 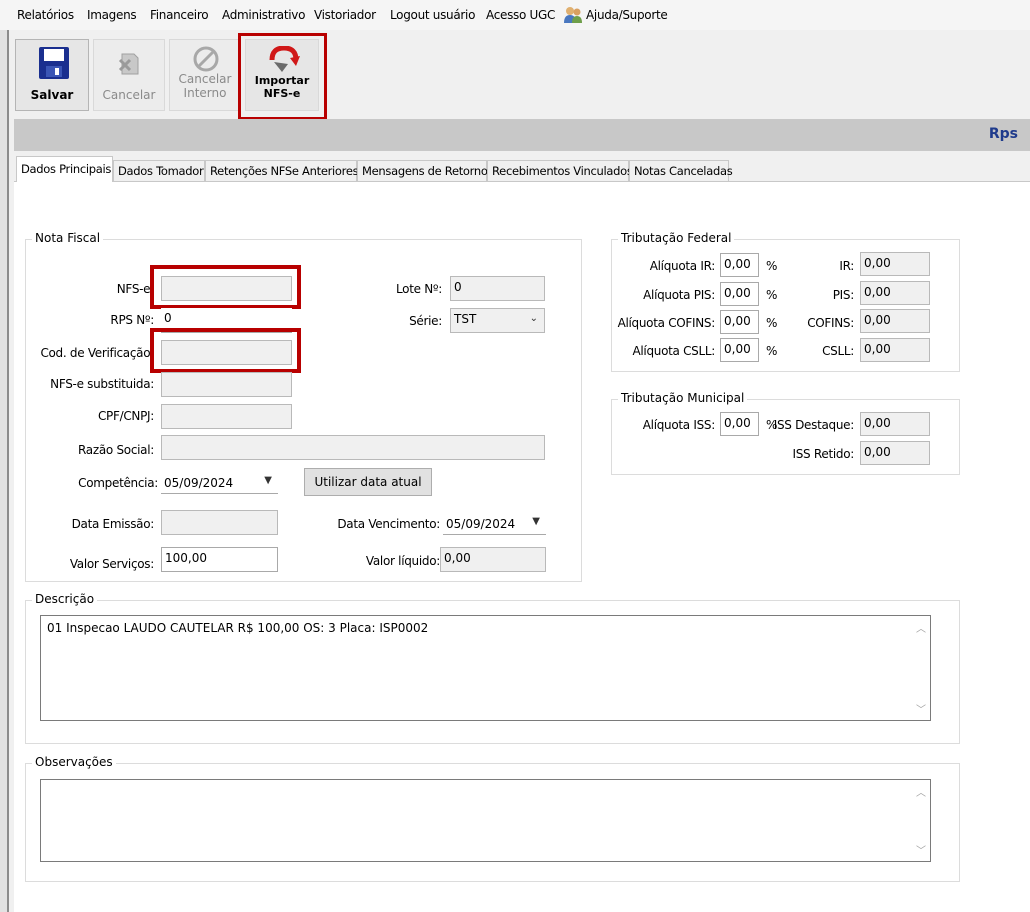 What do you see at coordinates (112, 15) in the screenshot?
I see `menu-imagens: Imagens` at bounding box center [112, 15].